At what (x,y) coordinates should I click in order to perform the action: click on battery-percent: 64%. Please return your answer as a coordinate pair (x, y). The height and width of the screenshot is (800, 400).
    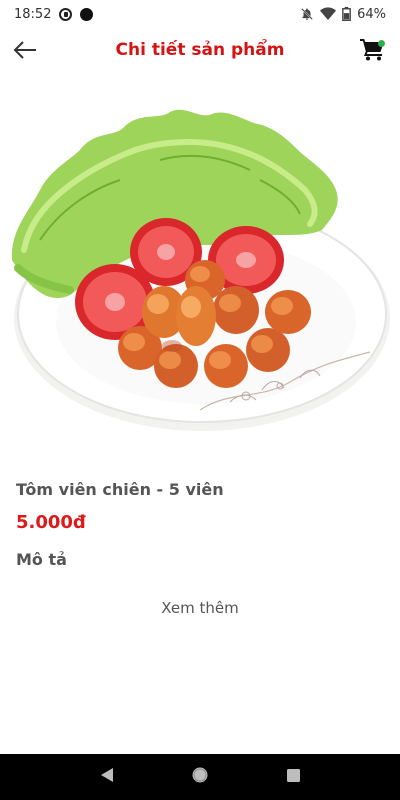
    Looking at the image, I should click on (371, 14).